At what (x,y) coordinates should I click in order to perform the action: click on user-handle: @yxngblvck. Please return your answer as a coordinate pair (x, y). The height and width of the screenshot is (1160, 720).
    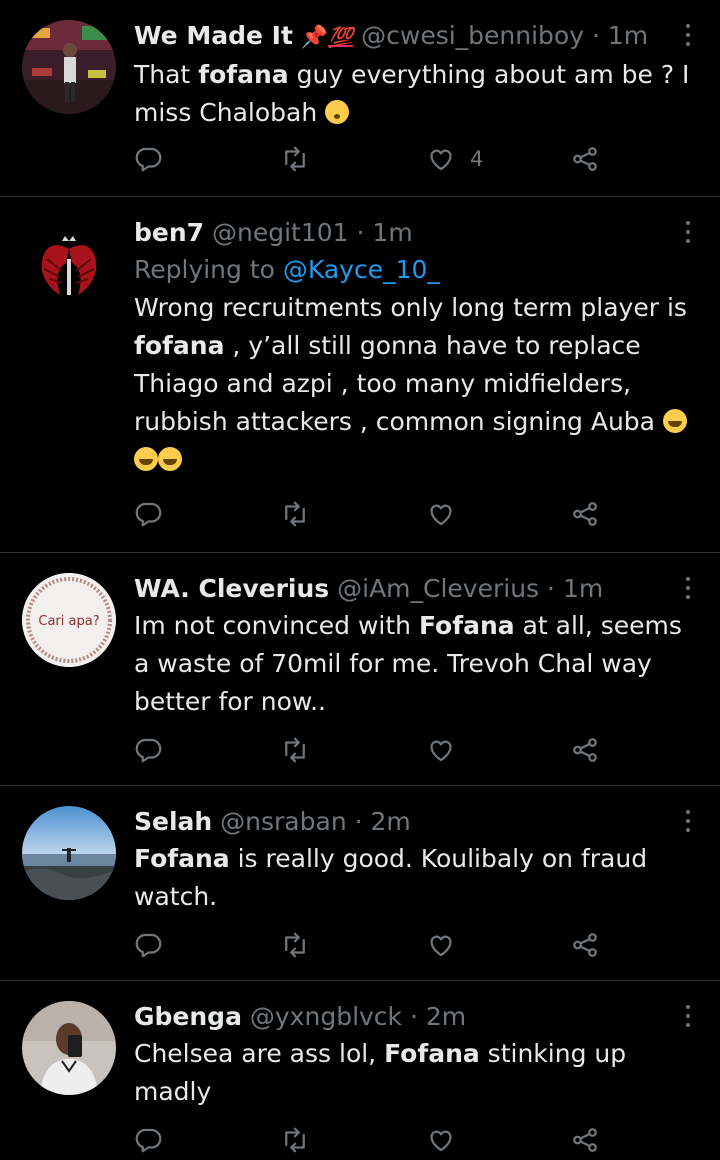
    Looking at the image, I should click on (326, 1016).